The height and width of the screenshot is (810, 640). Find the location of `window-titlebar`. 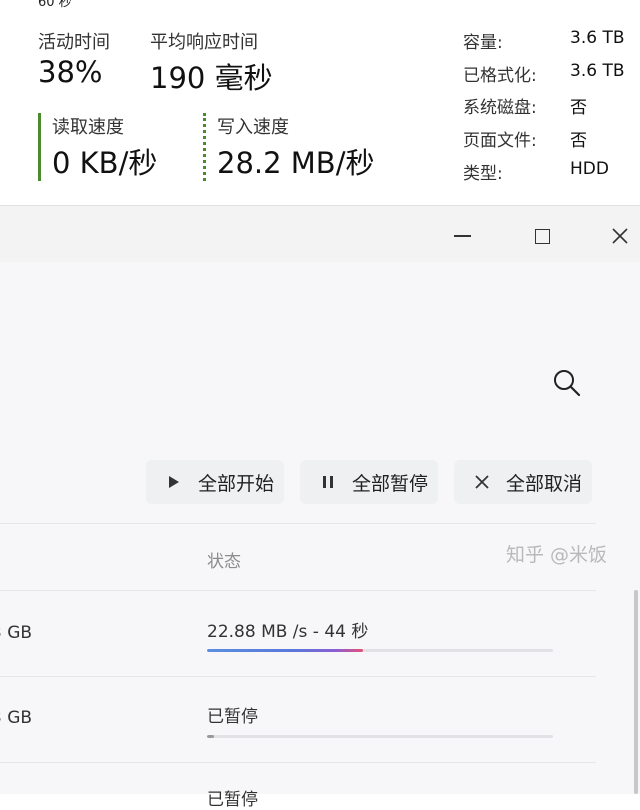

window-titlebar is located at coordinates (320, 234).